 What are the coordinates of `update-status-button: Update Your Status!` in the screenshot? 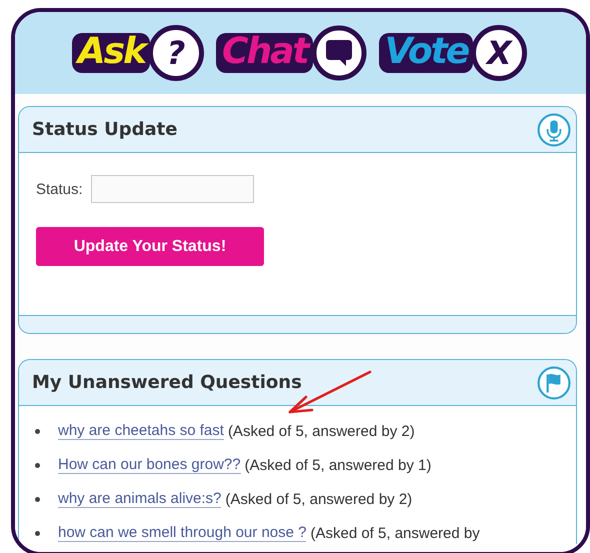 It's located at (150, 246).